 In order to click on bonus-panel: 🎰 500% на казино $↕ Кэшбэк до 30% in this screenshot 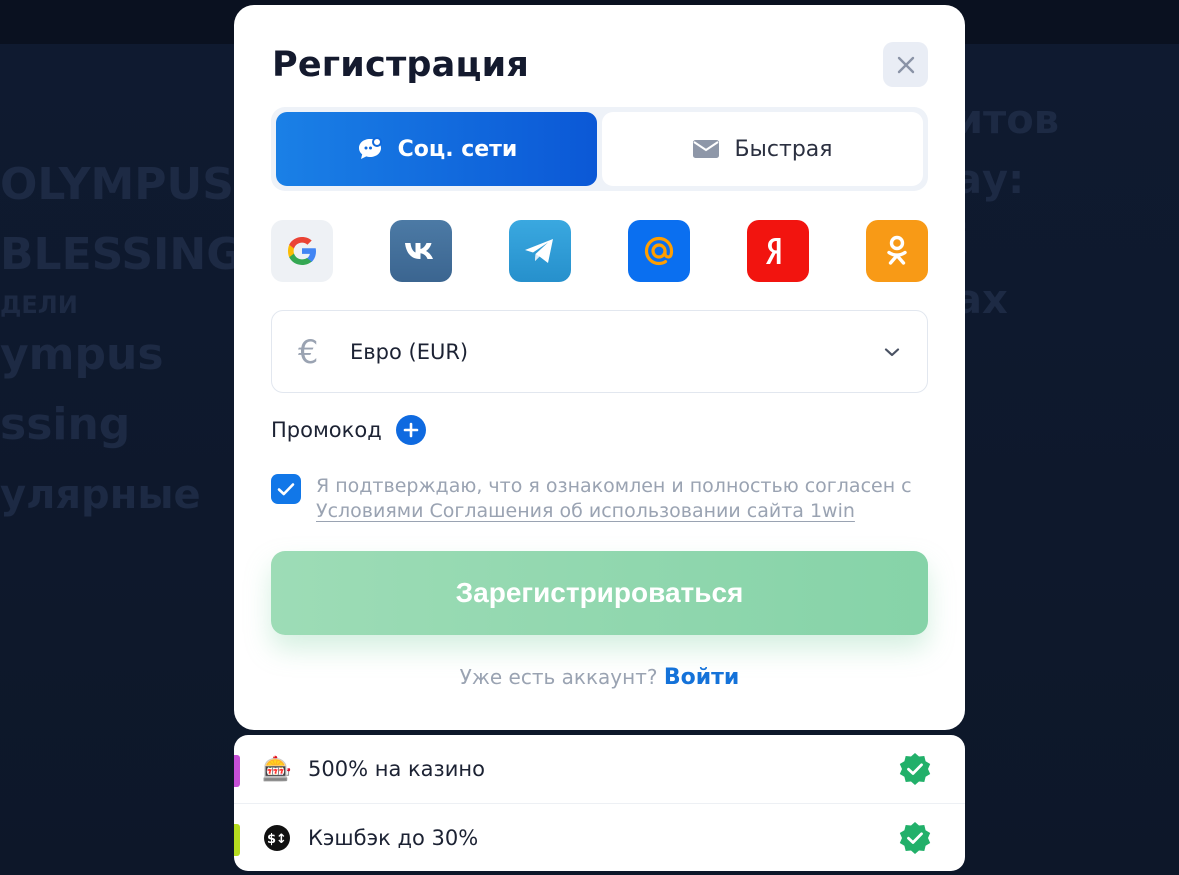, I will do `click(599, 803)`.